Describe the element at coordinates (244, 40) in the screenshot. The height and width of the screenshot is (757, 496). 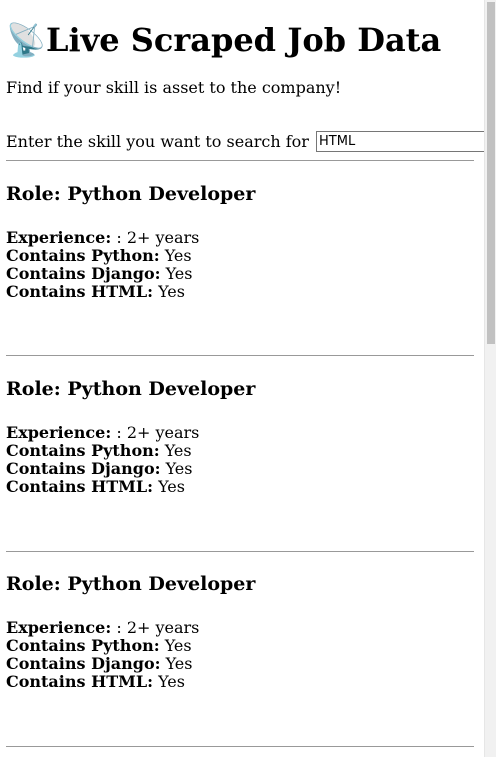
I see `page-title-text: Live Scraped Job Data` at that location.